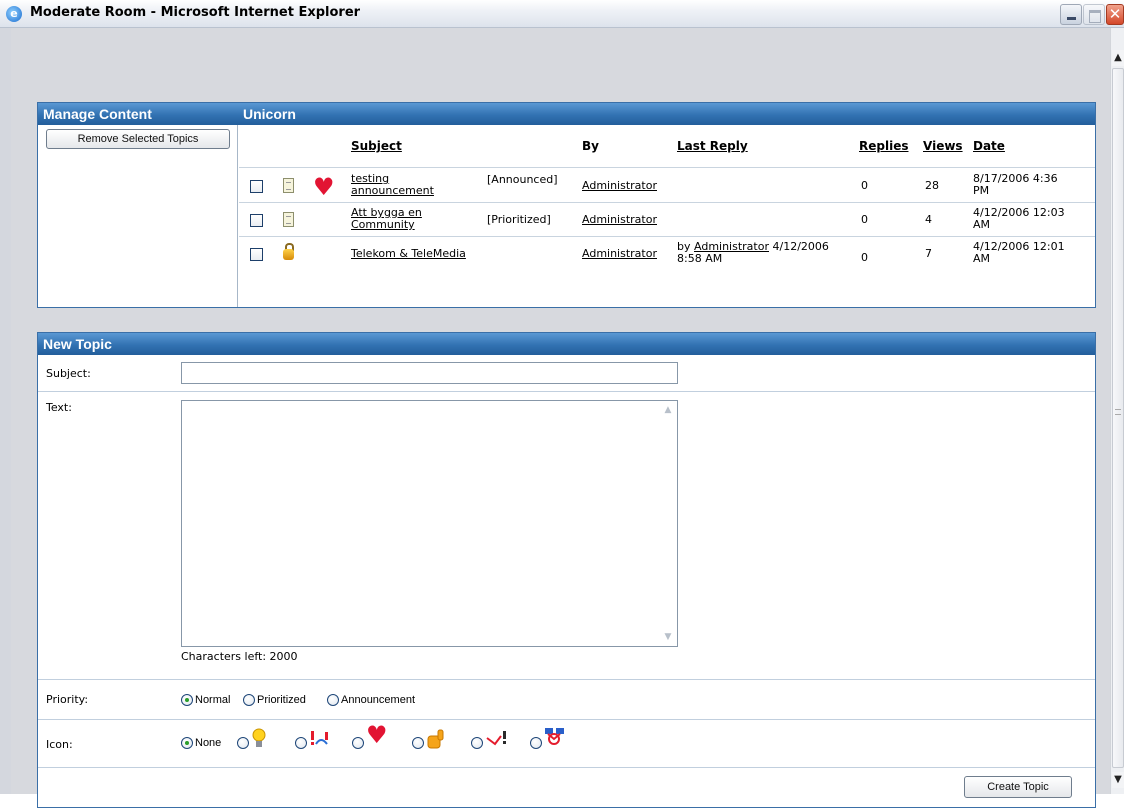 This screenshot has height=808, width=1124. What do you see at coordinates (1015, 185) in the screenshot?
I see `topic-date: 8/17/2006 4:36 PM` at bounding box center [1015, 185].